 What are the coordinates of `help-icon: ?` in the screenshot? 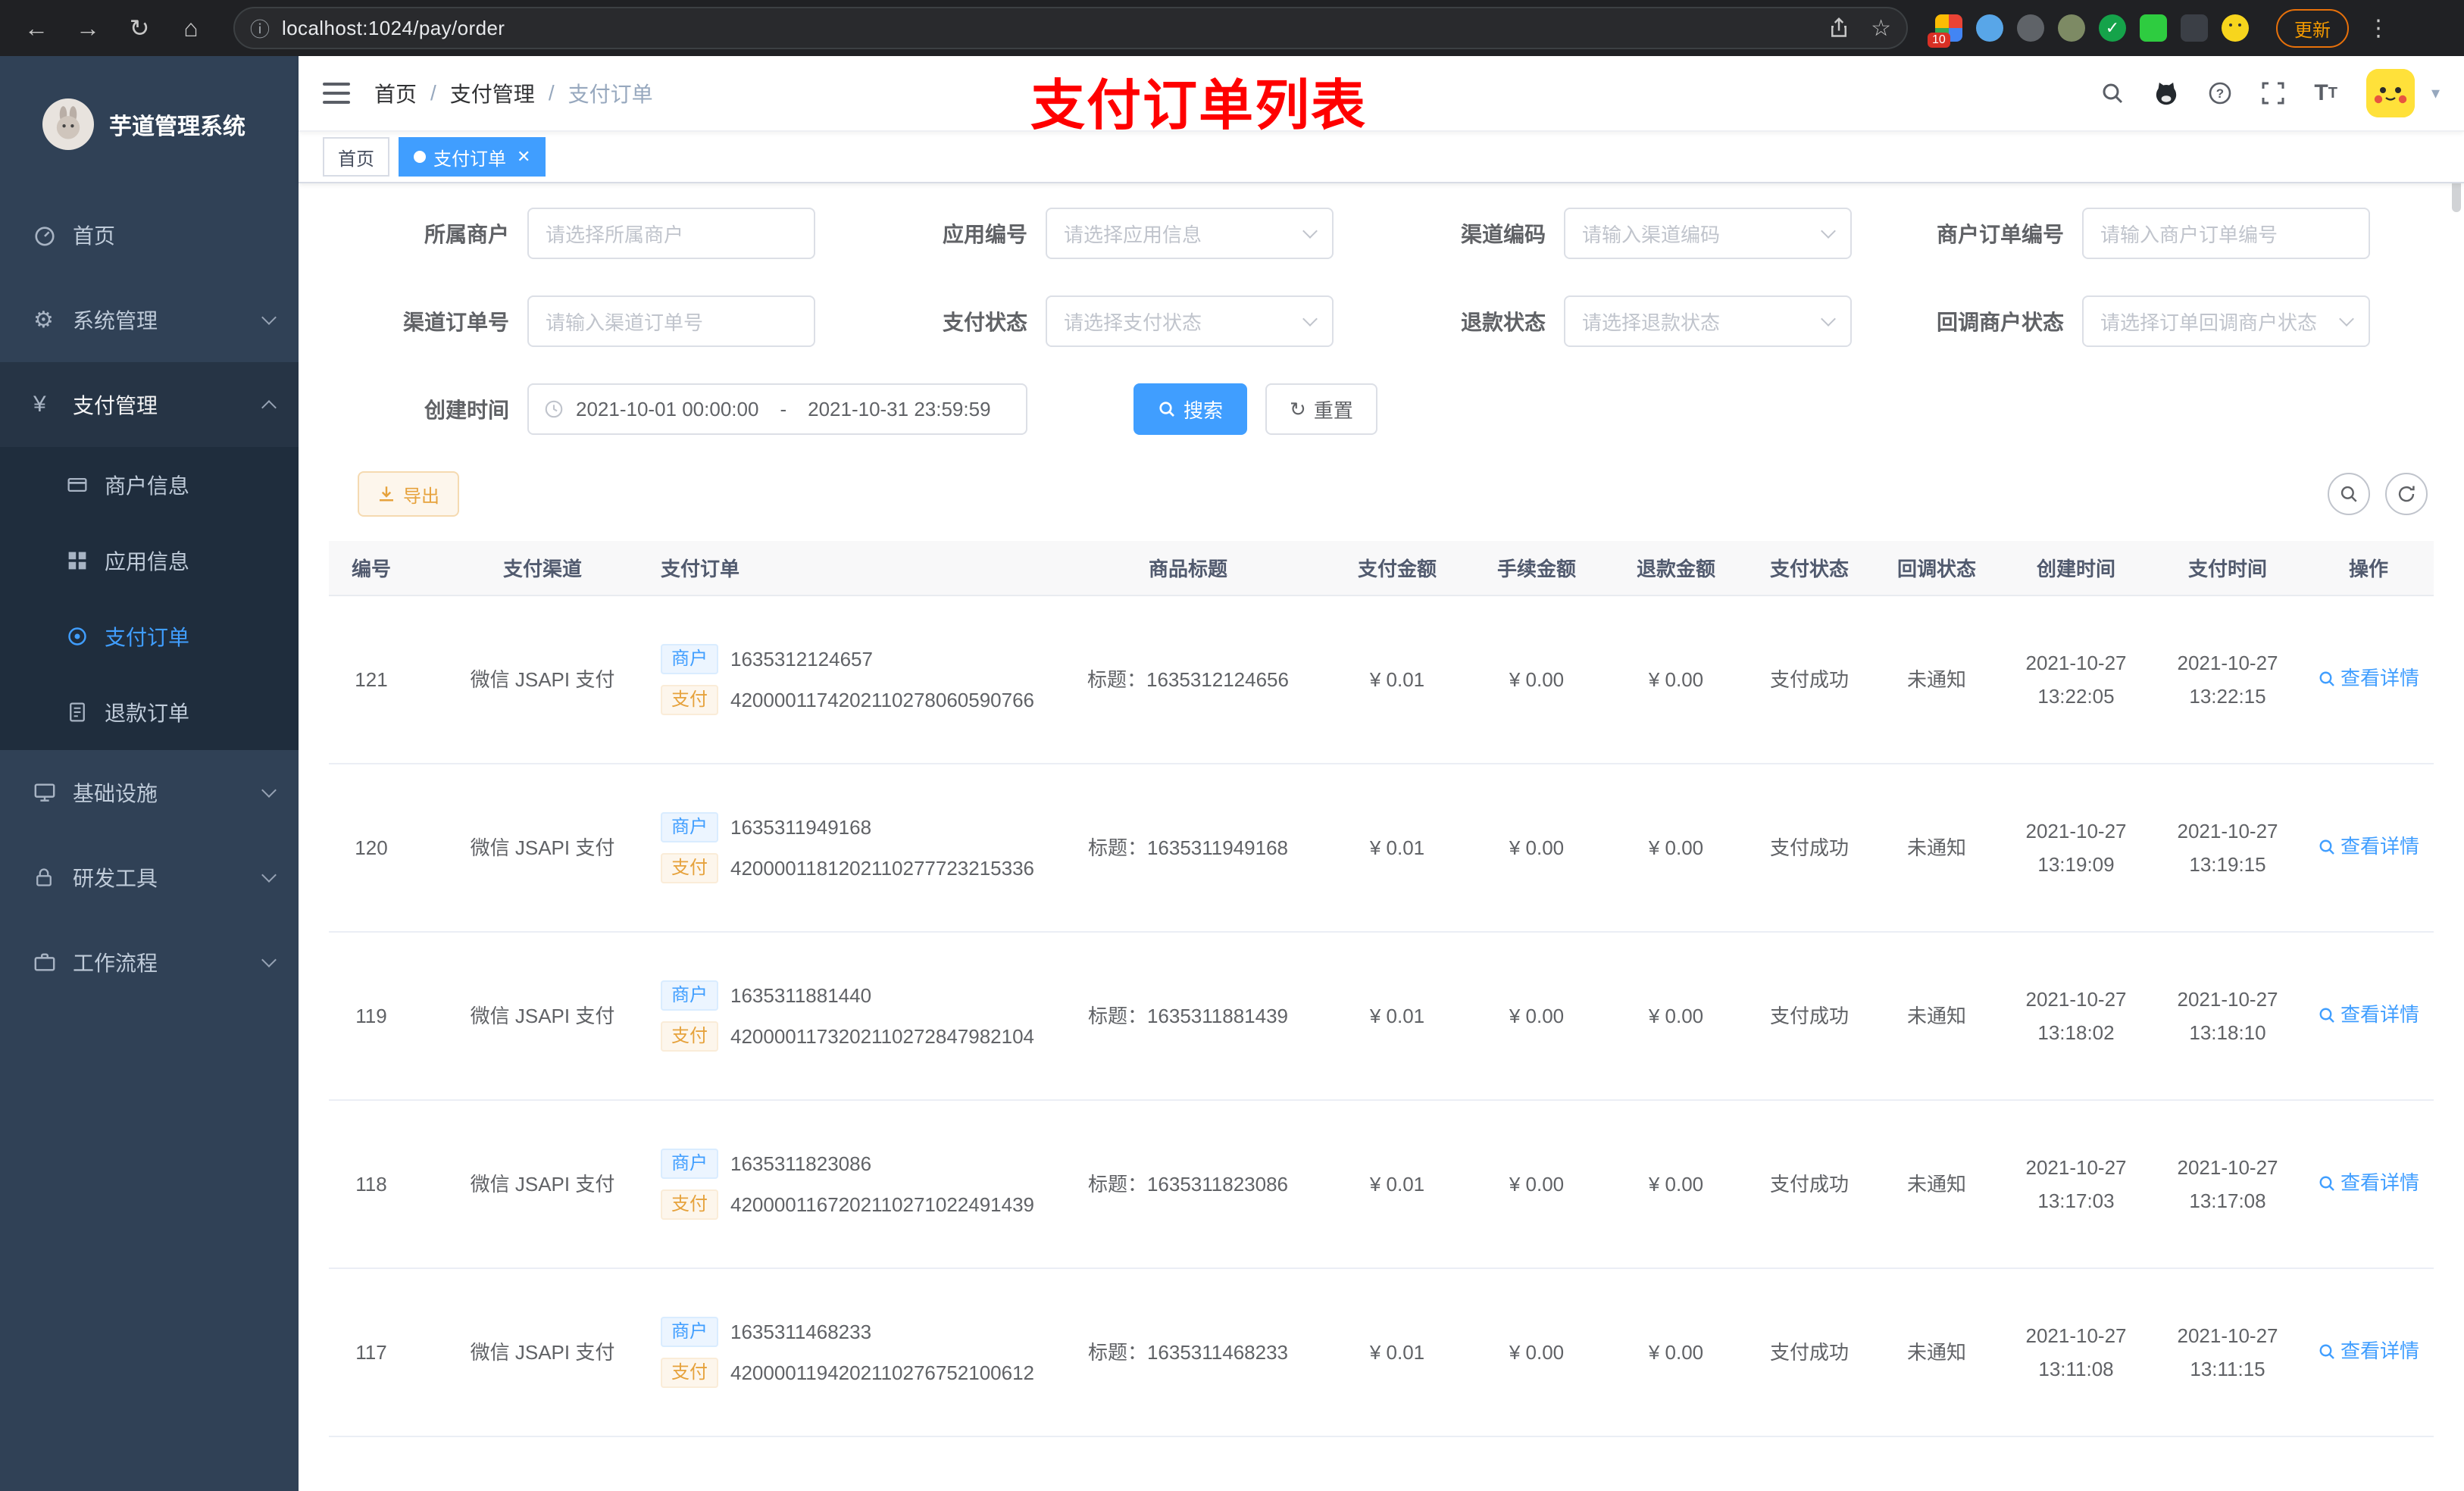 It's located at (2220, 93).